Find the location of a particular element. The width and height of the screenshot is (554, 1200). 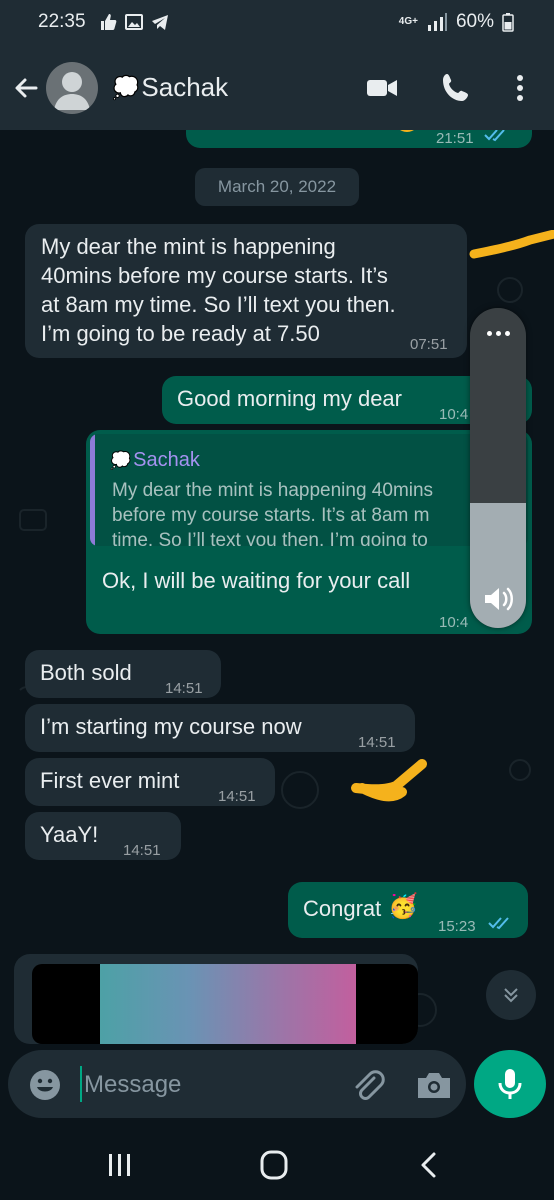

network-type: 4G+ is located at coordinates (408, 21).